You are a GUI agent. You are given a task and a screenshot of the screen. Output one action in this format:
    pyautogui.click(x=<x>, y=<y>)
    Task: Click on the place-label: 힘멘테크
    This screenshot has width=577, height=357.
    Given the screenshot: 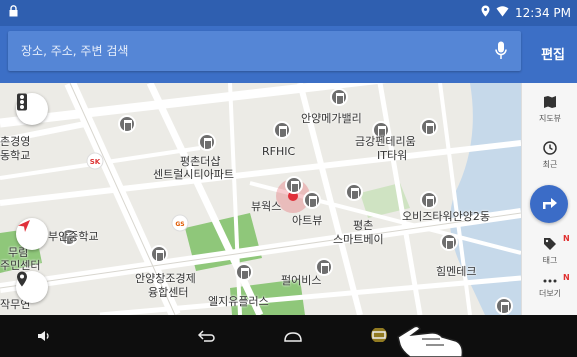 What is the action you would take?
    pyautogui.click(x=456, y=272)
    